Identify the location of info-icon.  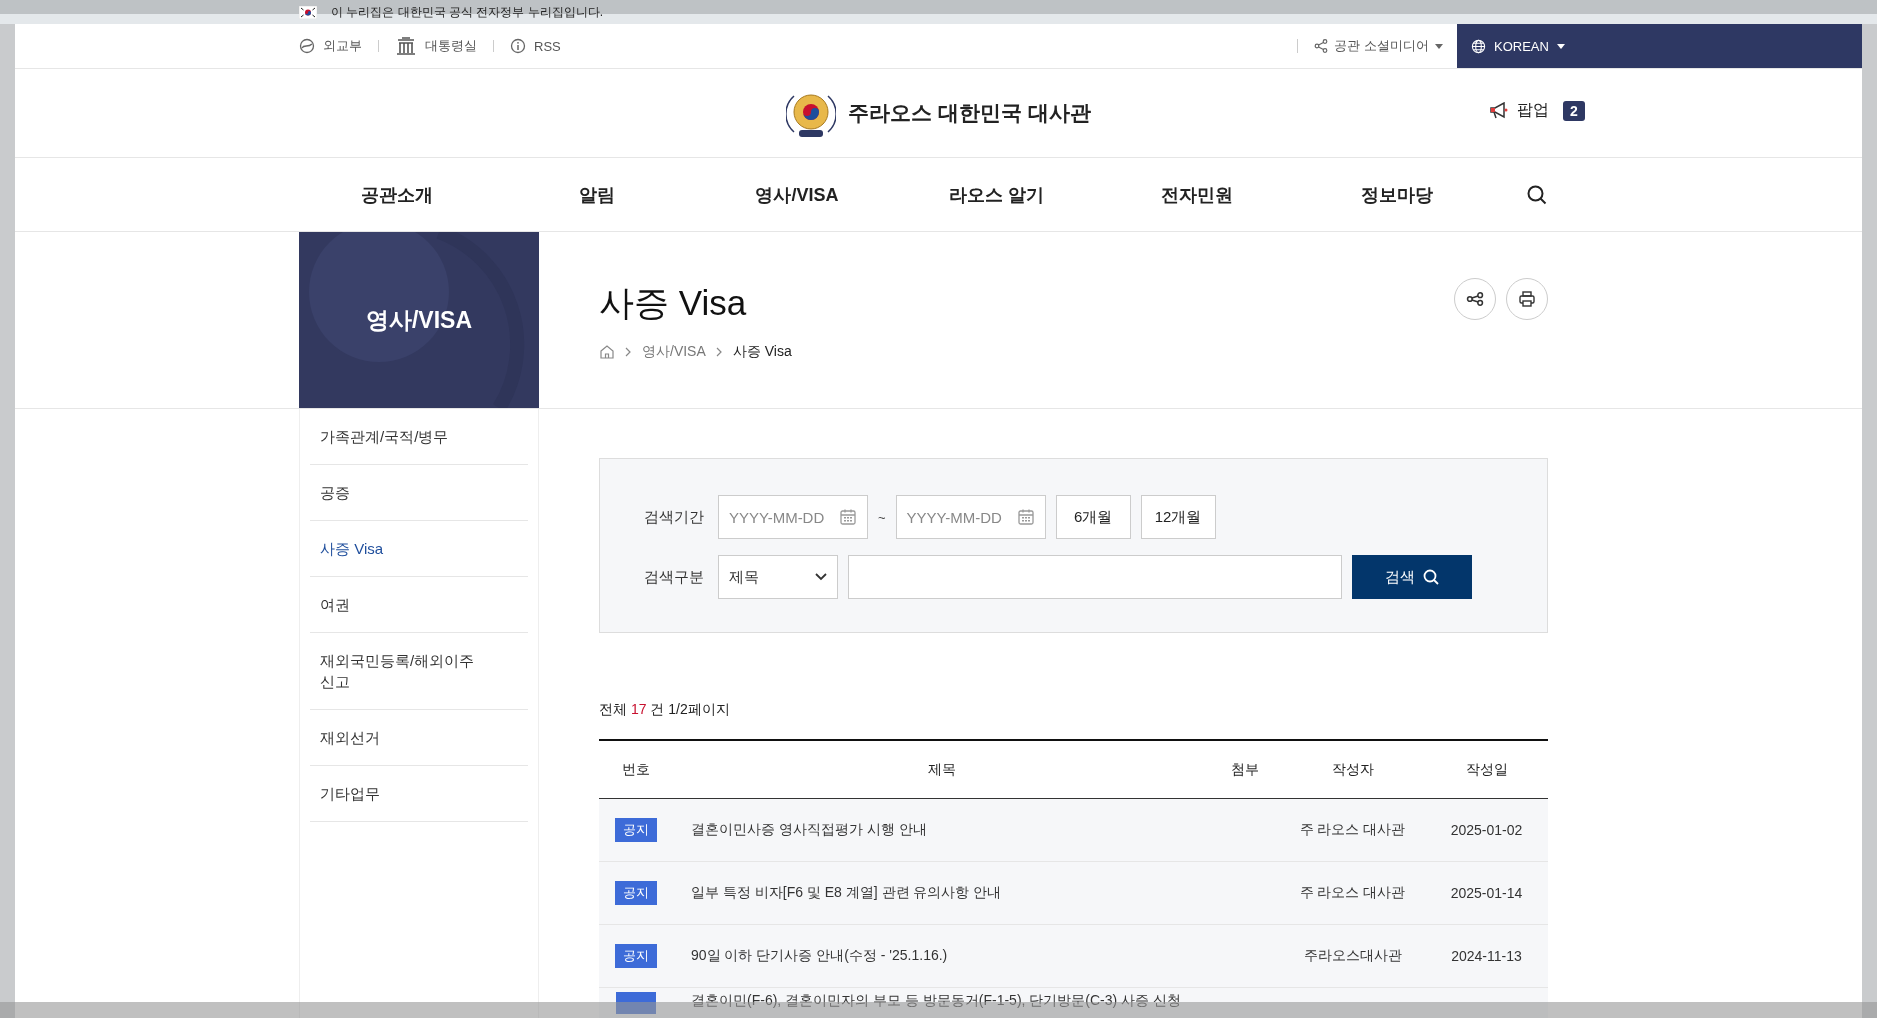
(518, 46).